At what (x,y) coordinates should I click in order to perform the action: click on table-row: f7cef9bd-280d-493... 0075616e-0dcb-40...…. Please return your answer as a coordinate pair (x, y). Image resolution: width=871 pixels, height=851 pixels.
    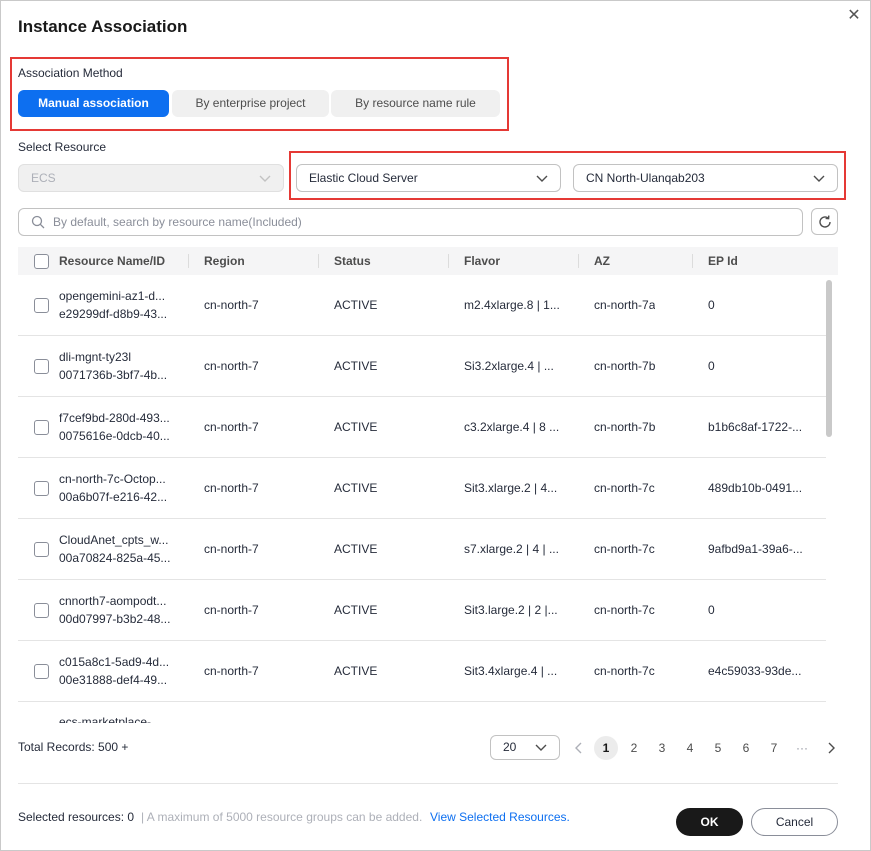
    Looking at the image, I should click on (422, 427).